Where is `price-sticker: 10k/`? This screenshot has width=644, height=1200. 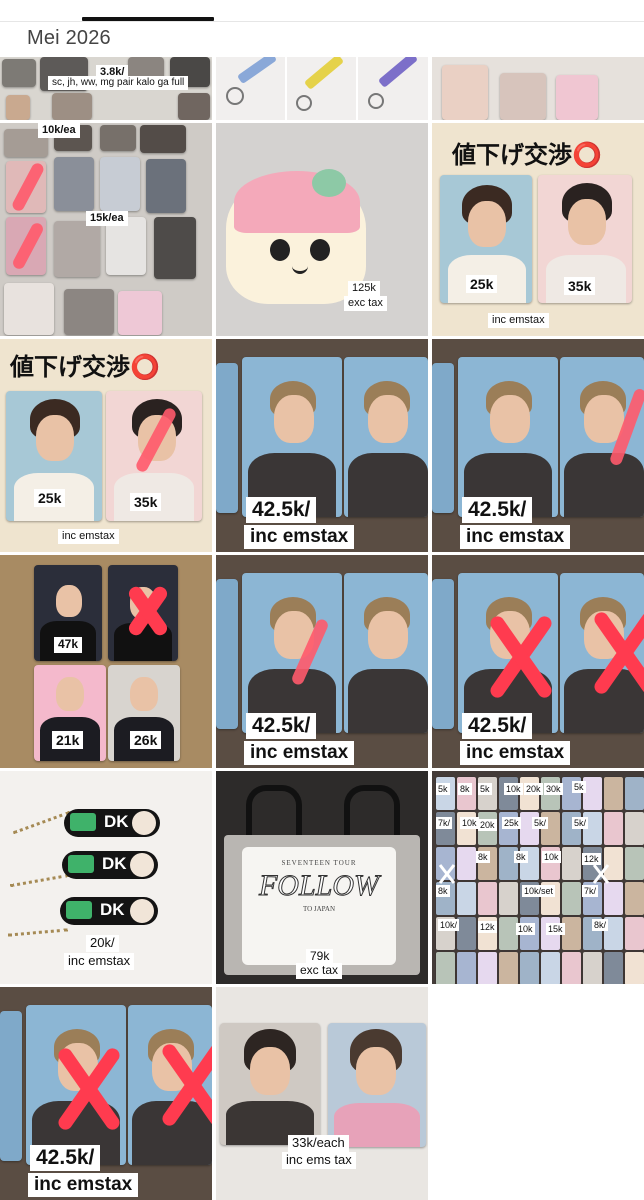 price-sticker: 10k/ is located at coordinates (449, 925).